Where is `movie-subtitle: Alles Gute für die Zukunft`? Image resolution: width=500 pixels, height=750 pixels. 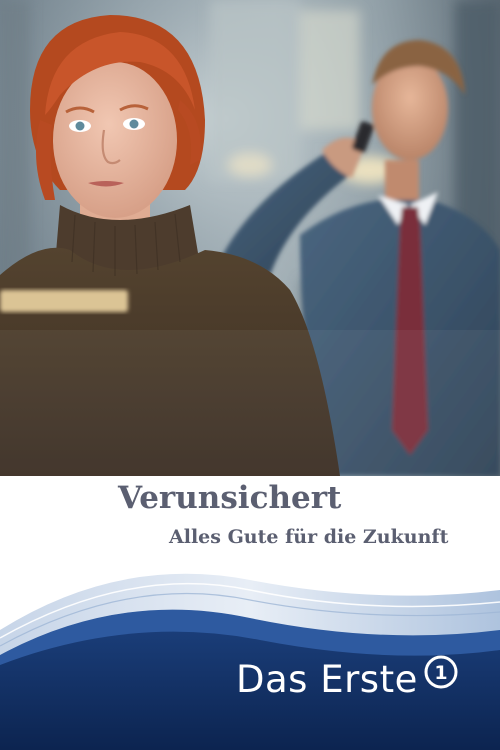 movie-subtitle: Alles Gute für die Zukunft is located at coordinates (309, 537).